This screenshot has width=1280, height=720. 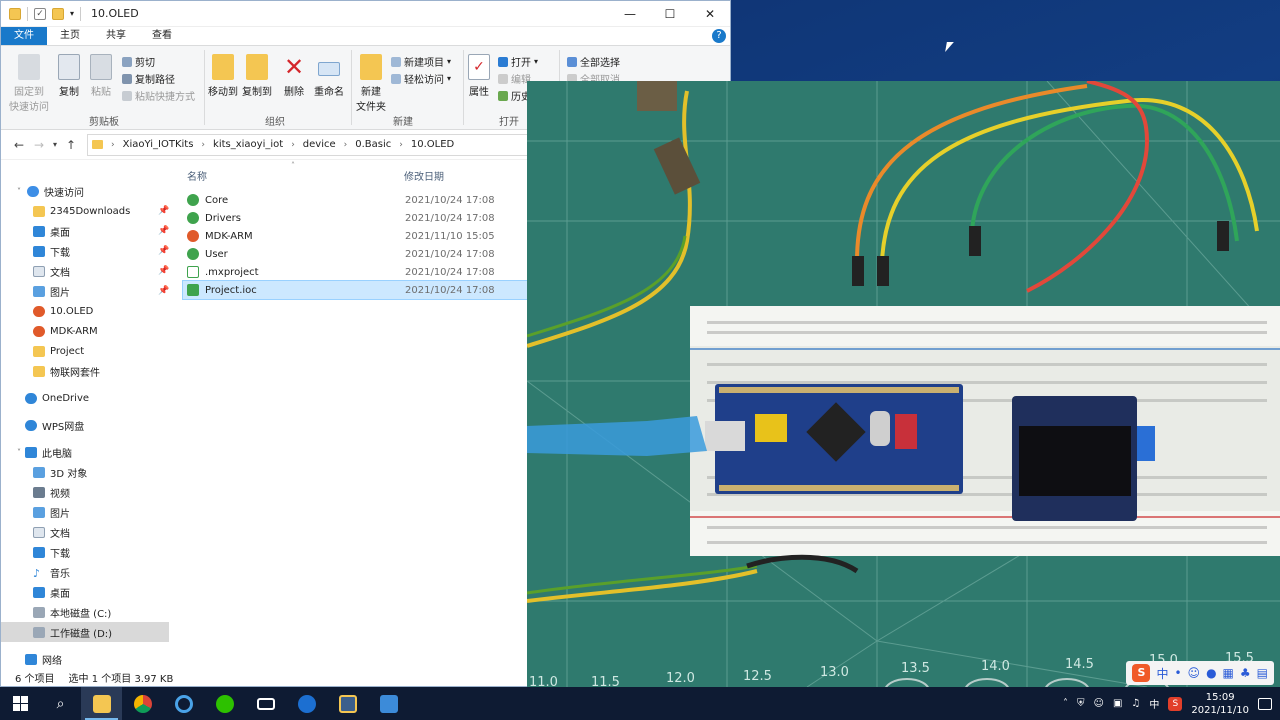 What do you see at coordinates (329, 69) in the screenshot?
I see `rename-icon` at bounding box center [329, 69].